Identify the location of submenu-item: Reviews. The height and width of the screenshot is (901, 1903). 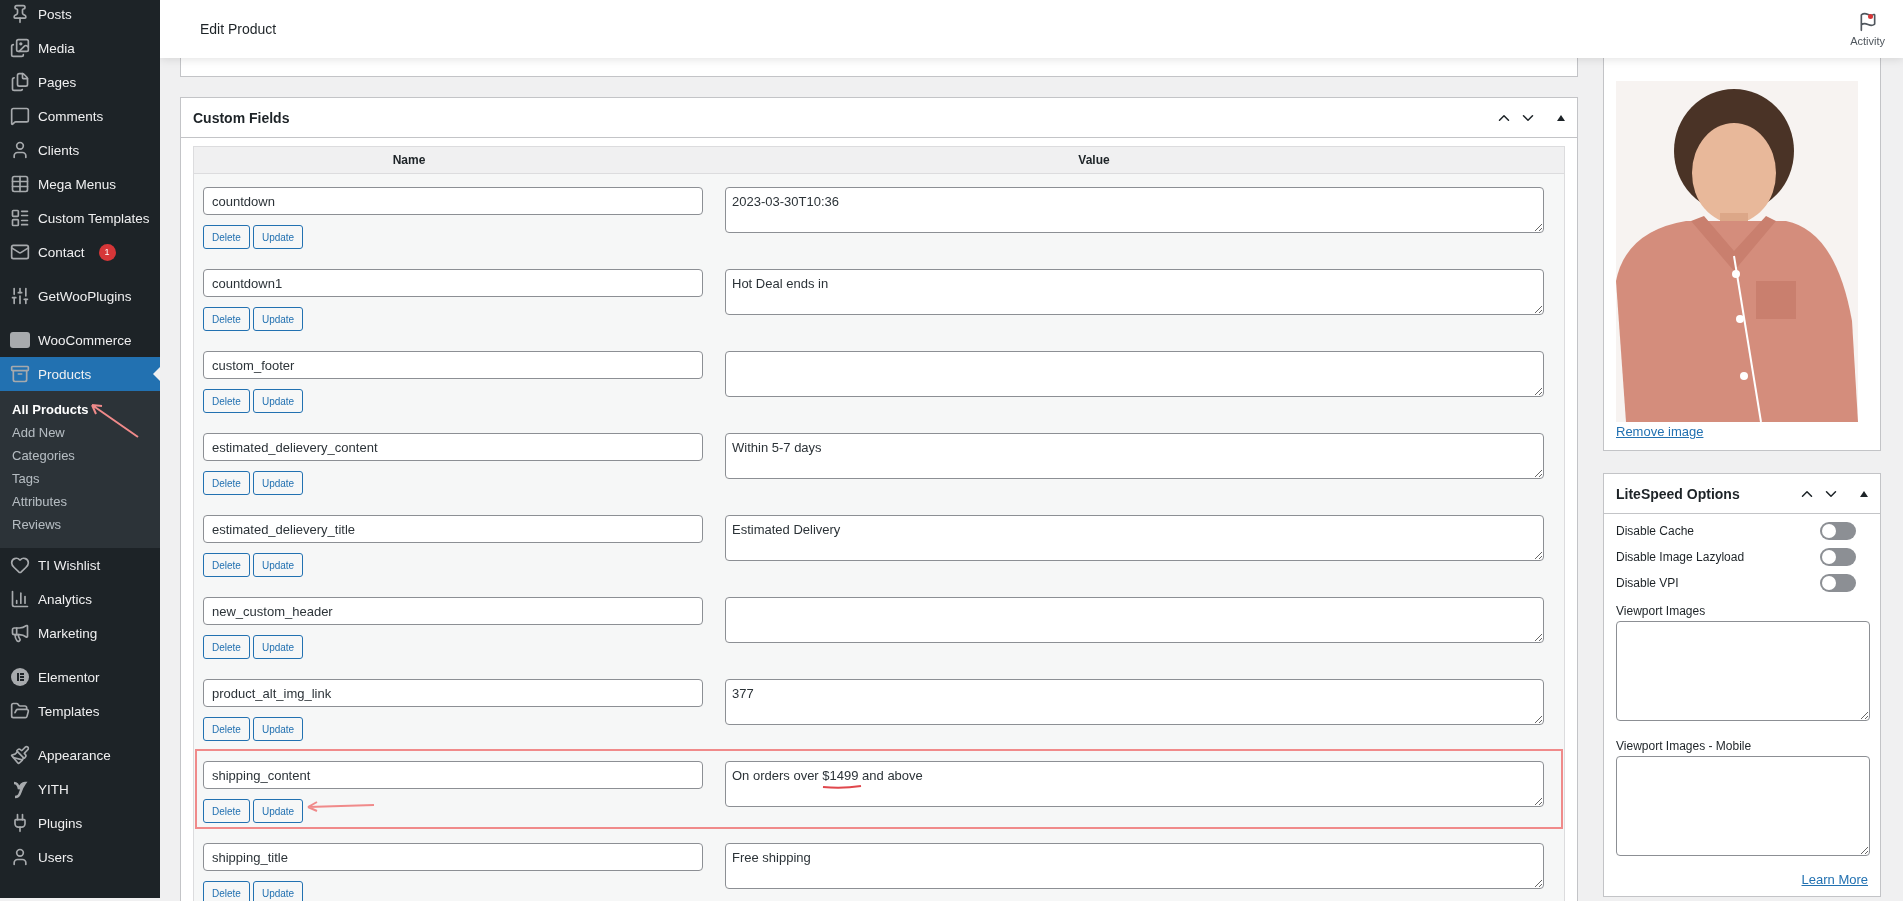
(80, 524).